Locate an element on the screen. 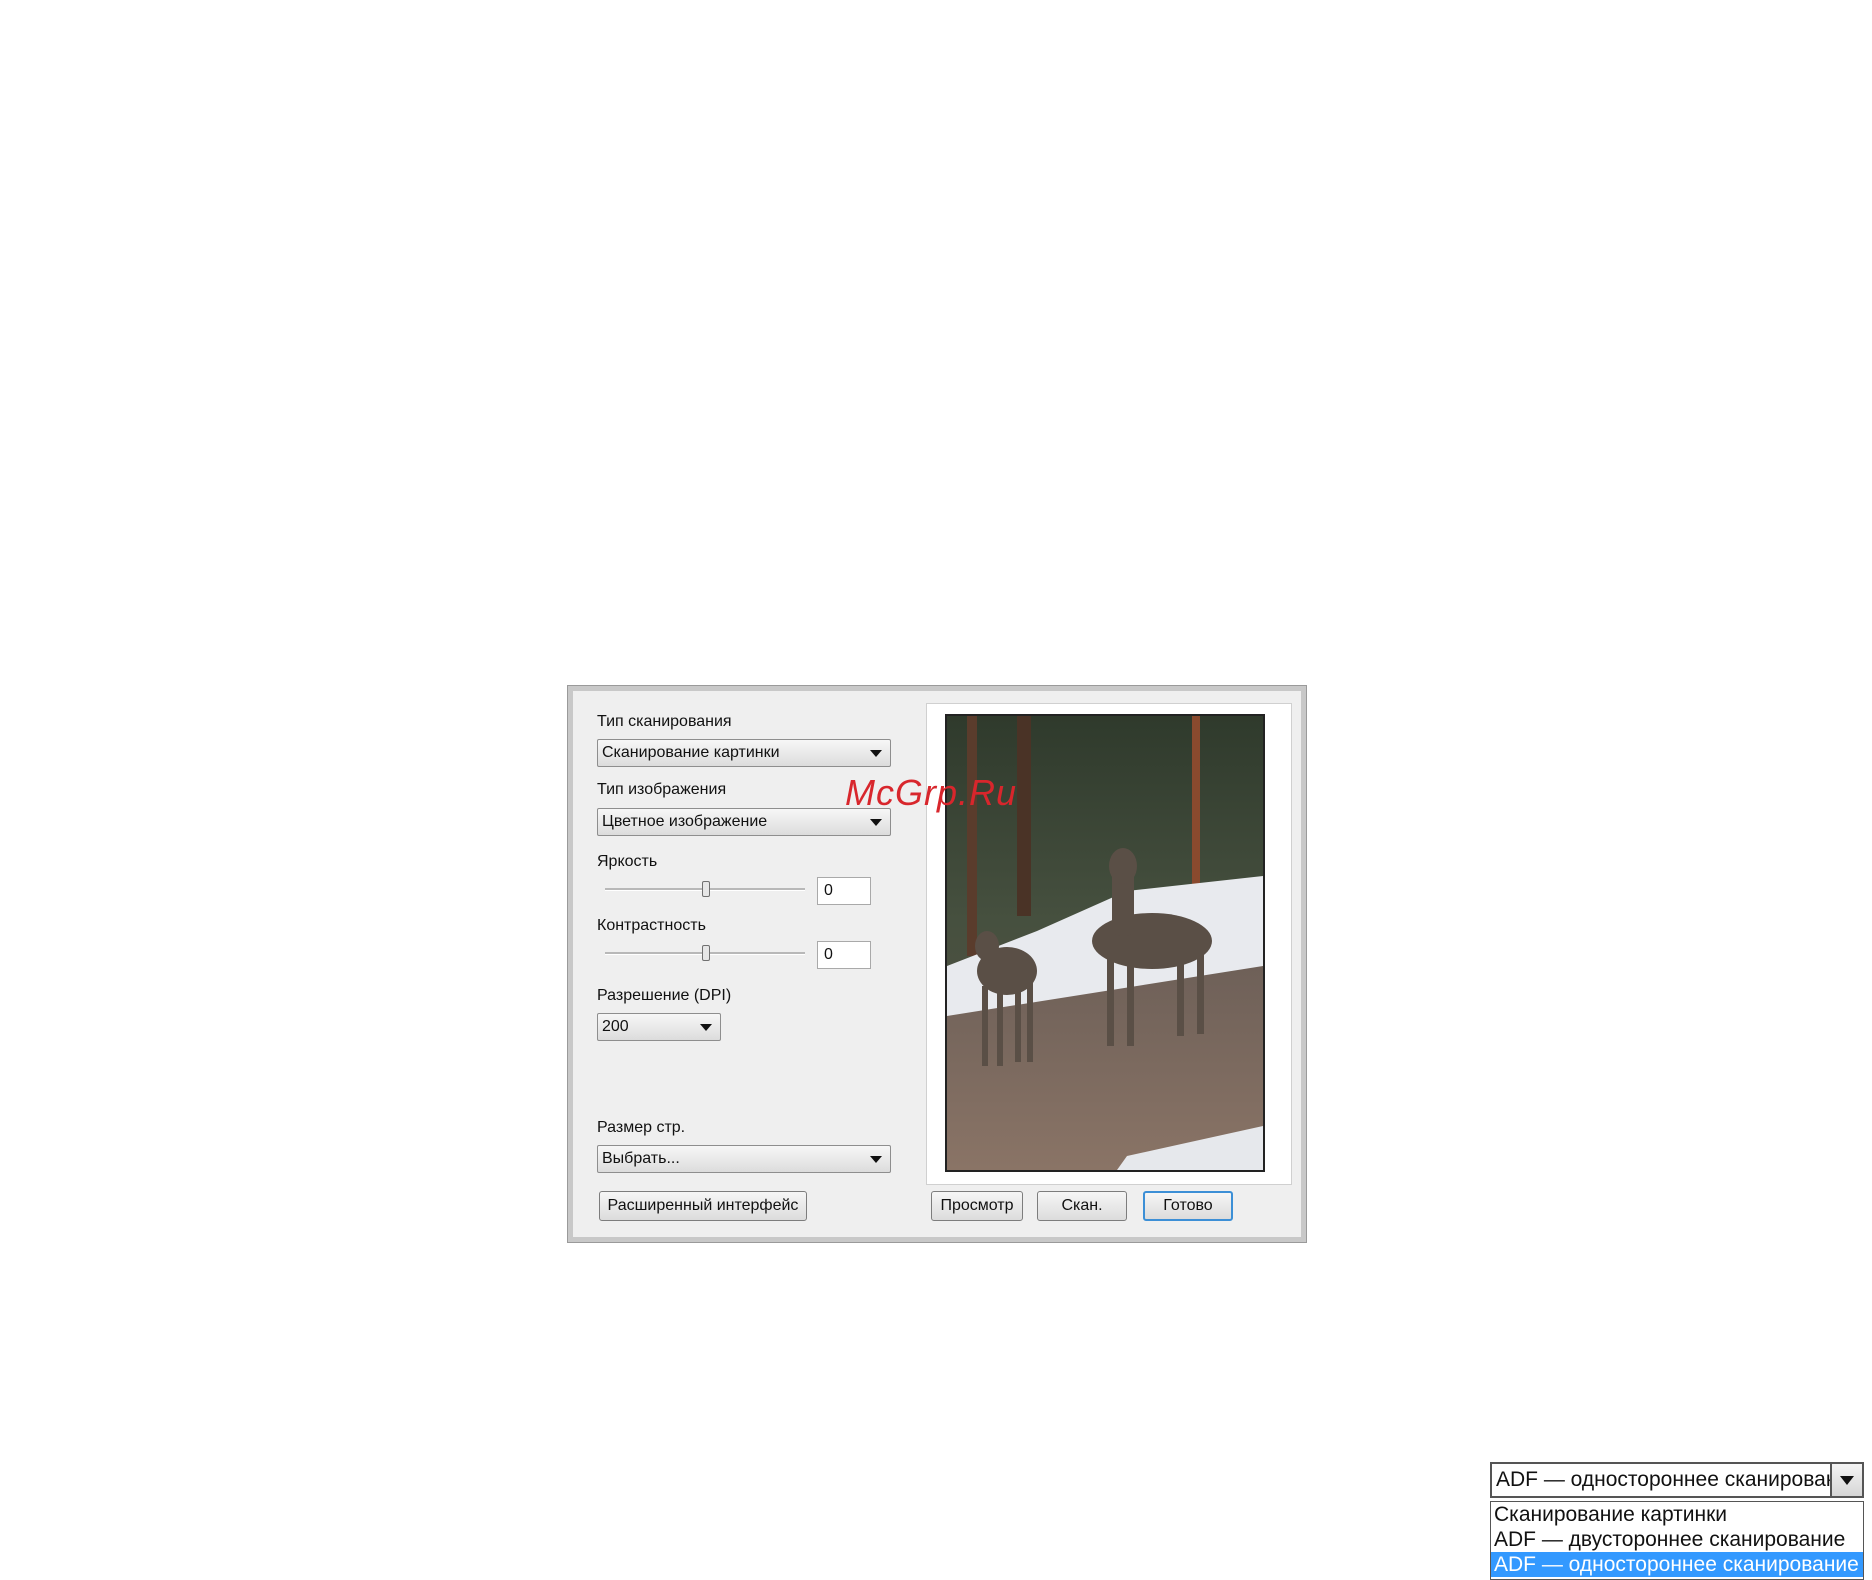 This screenshot has height=1580, width=1872. contrast-slider is located at coordinates (705, 953).